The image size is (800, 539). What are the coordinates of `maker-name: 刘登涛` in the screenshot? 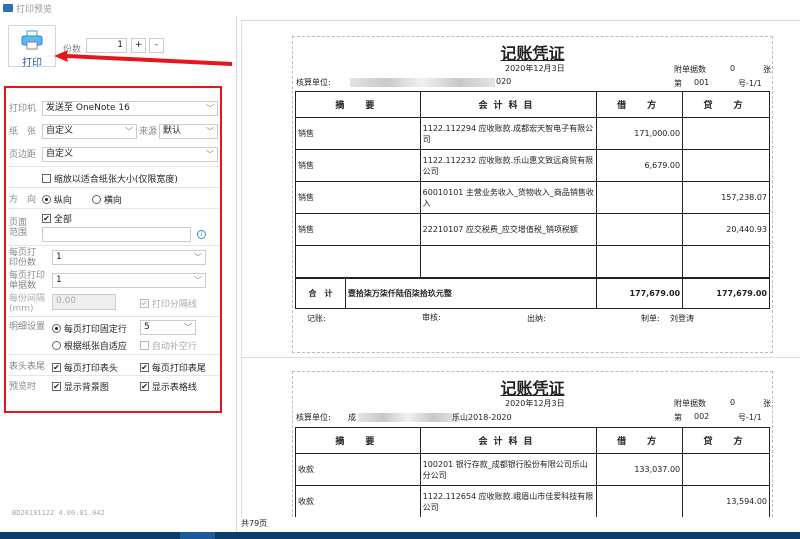 It's located at (682, 318).